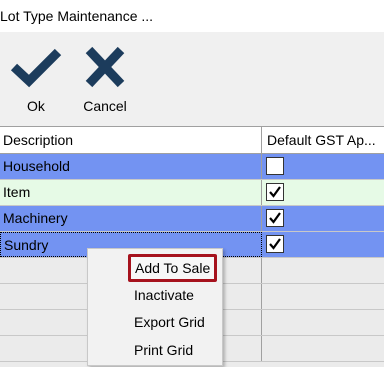  I want to click on column-header-description: Description, so click(131, 140).